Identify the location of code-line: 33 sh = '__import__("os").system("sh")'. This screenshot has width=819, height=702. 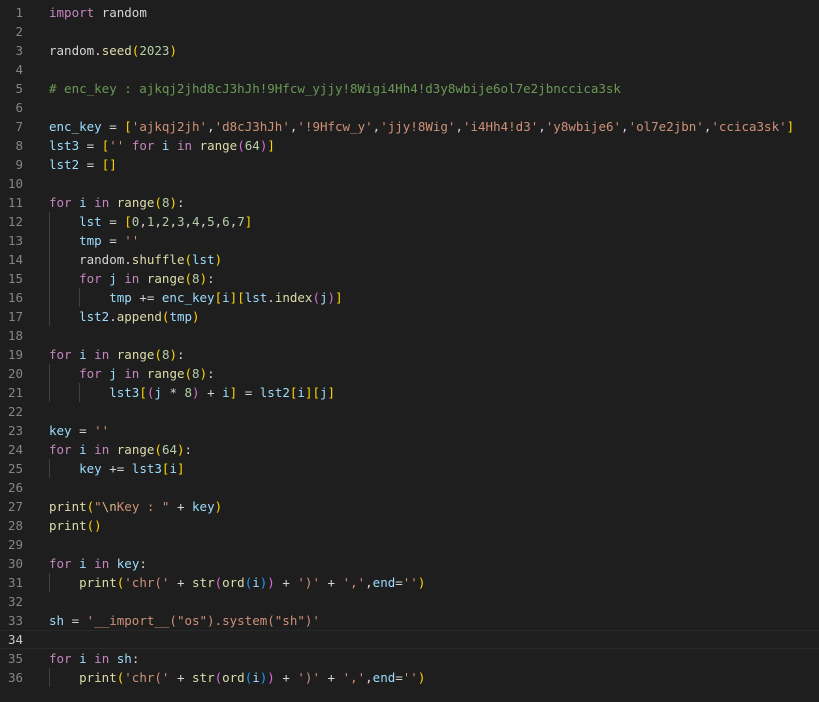
(409, 620).